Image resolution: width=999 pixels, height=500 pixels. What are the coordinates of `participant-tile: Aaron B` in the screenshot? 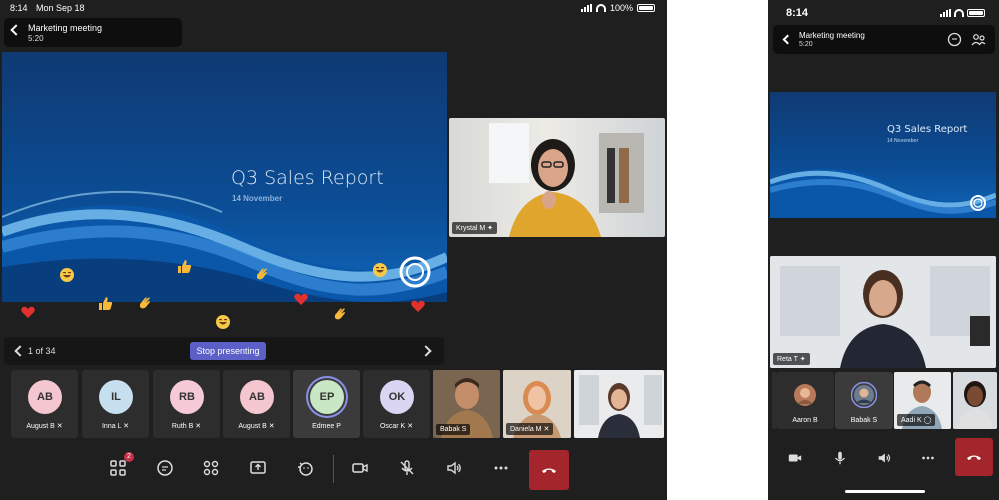 It's located at (805, 400).